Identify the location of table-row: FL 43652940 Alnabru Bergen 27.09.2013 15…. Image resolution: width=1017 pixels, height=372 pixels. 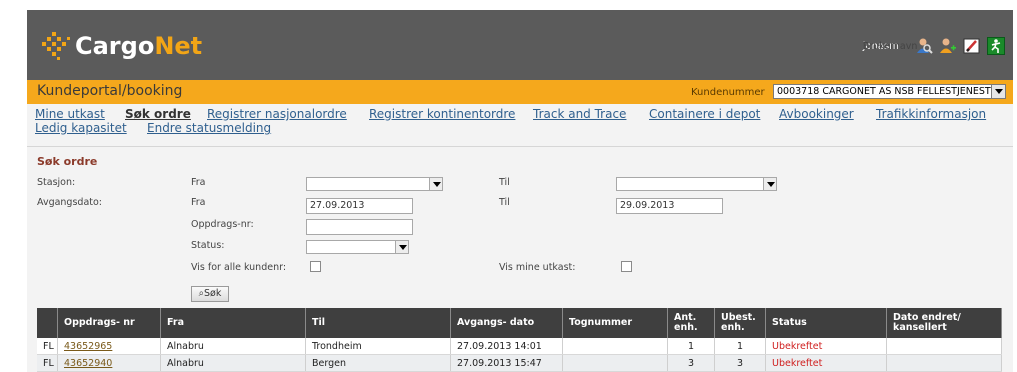
(519, 363).